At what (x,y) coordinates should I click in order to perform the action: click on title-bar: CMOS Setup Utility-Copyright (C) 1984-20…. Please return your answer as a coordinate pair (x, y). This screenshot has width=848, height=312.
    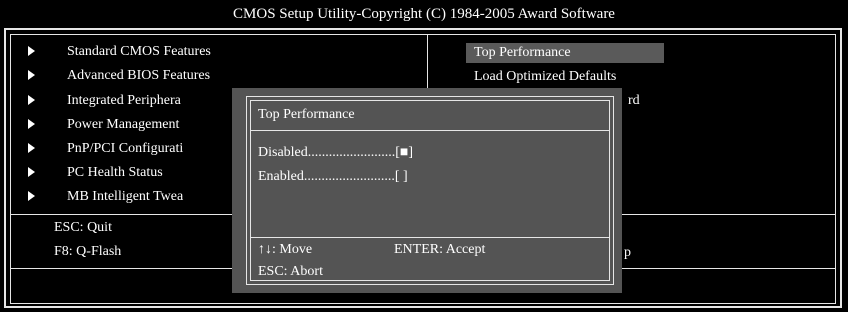
    Looking at the image, I should click on (424, 14).